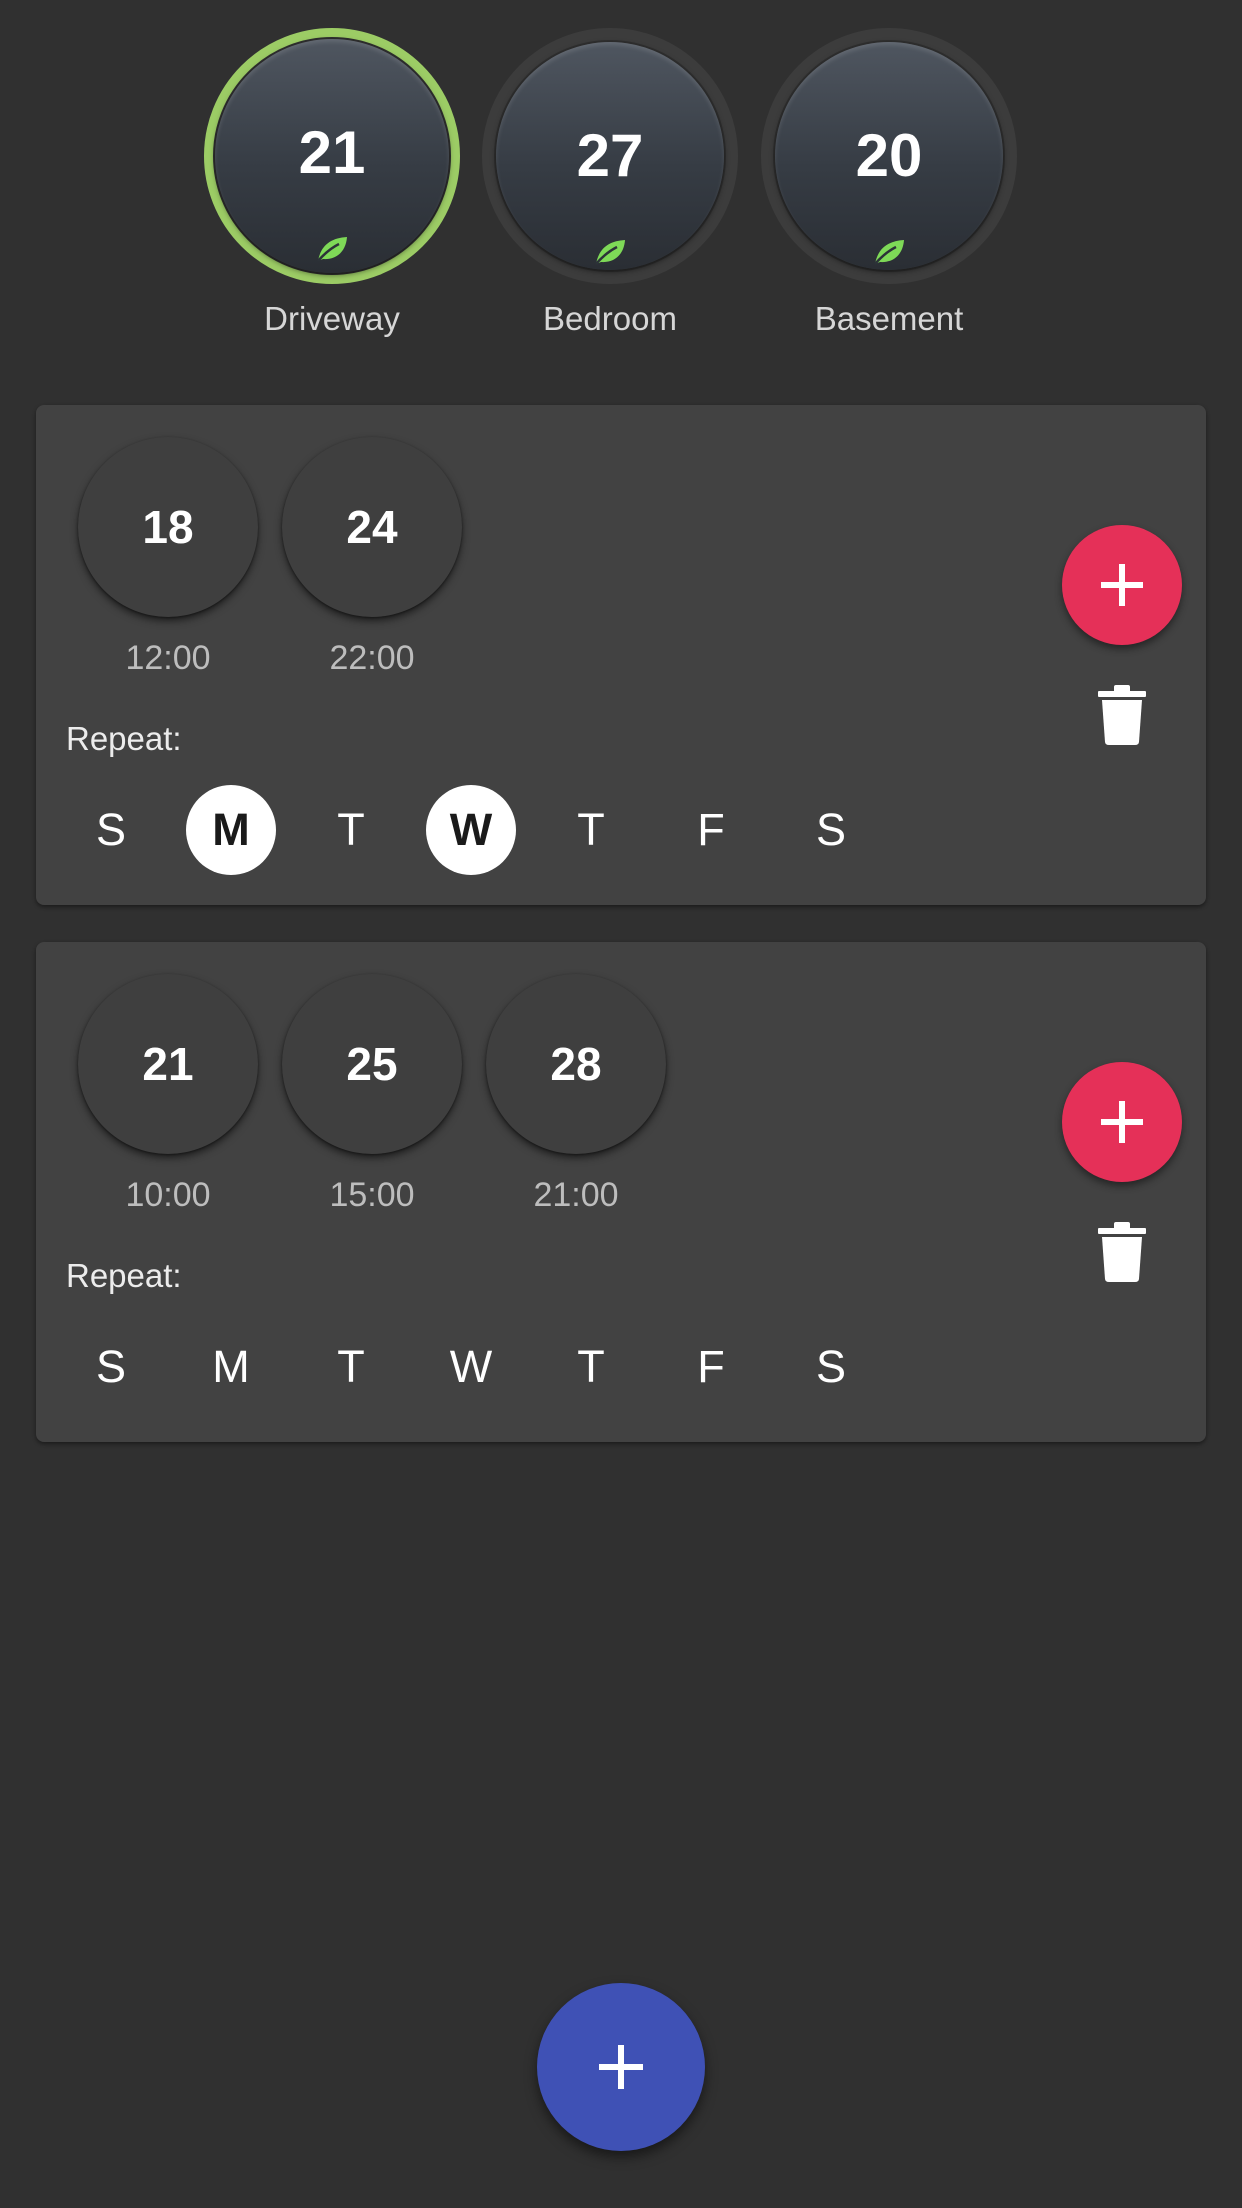 The height and width of the screenshot is (2208, 1242). I want to click on zone-temperature: 27, so click(610, 155).